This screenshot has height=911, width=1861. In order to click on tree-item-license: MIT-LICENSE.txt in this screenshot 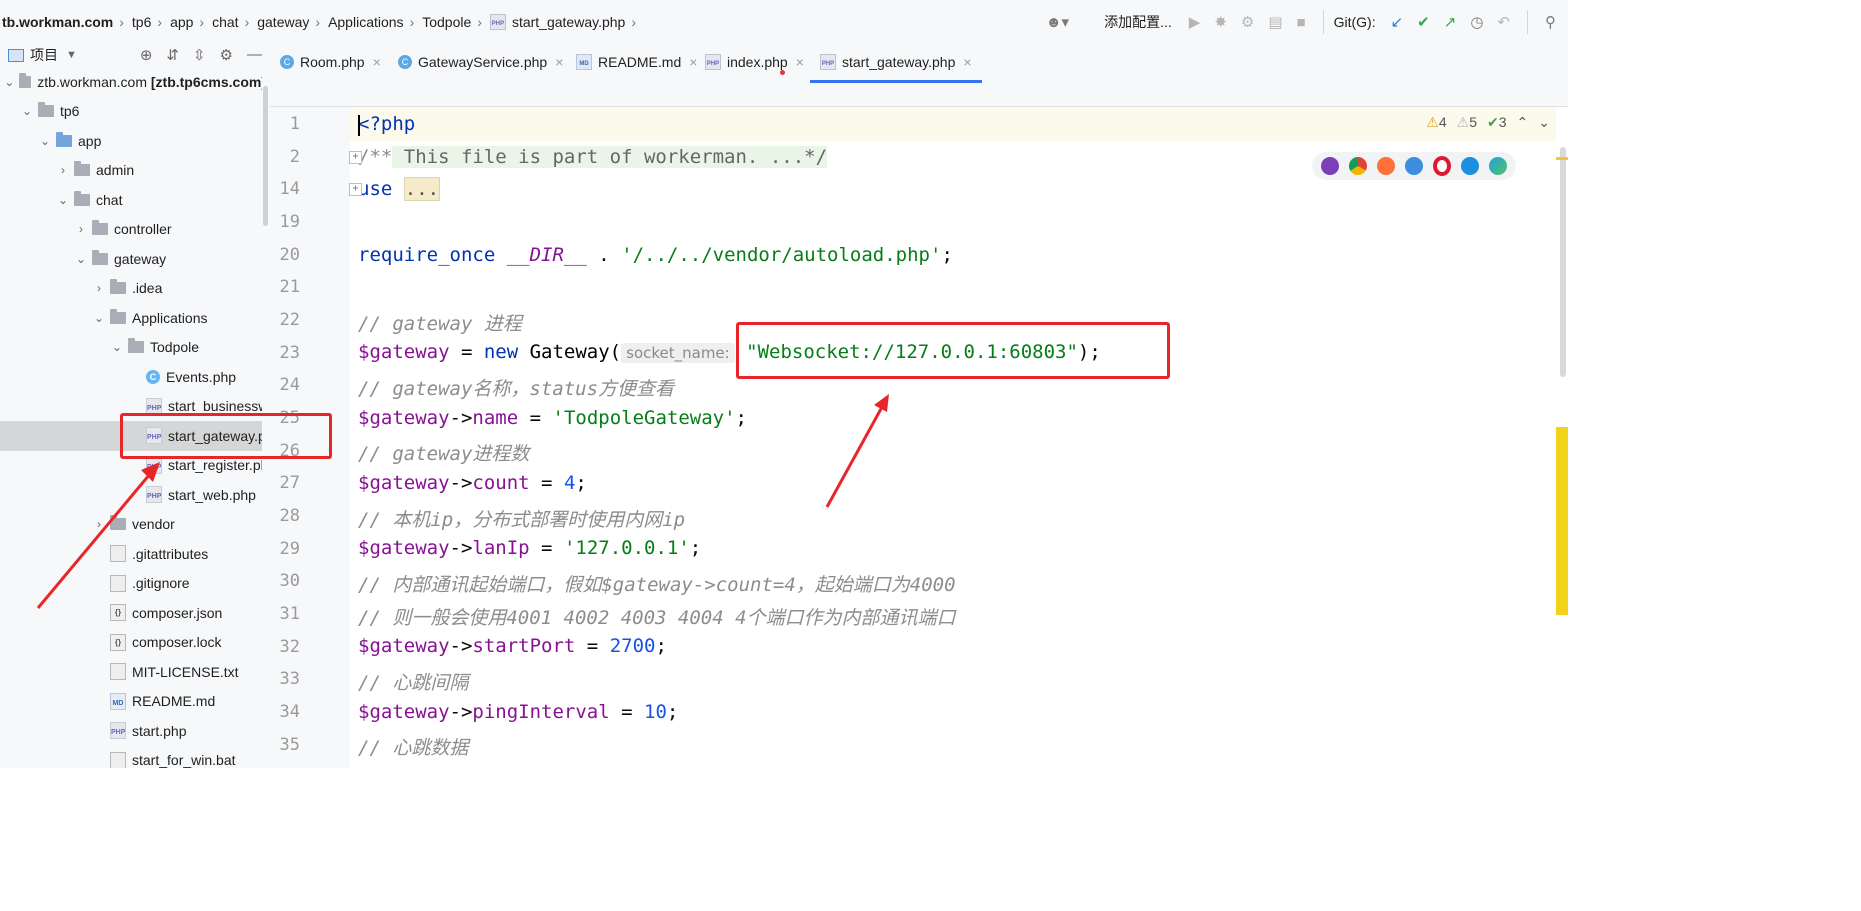, I will do `click(131, 672)`.